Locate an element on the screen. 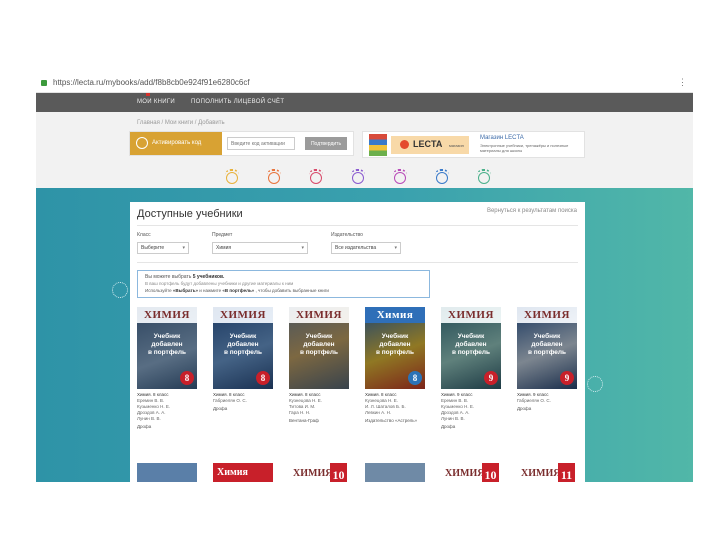 This screenshot has height=540, width=720. book-meta: Химия. 8 класс Габриелян О. С. Дрофа is located at coordinates (243, 402).